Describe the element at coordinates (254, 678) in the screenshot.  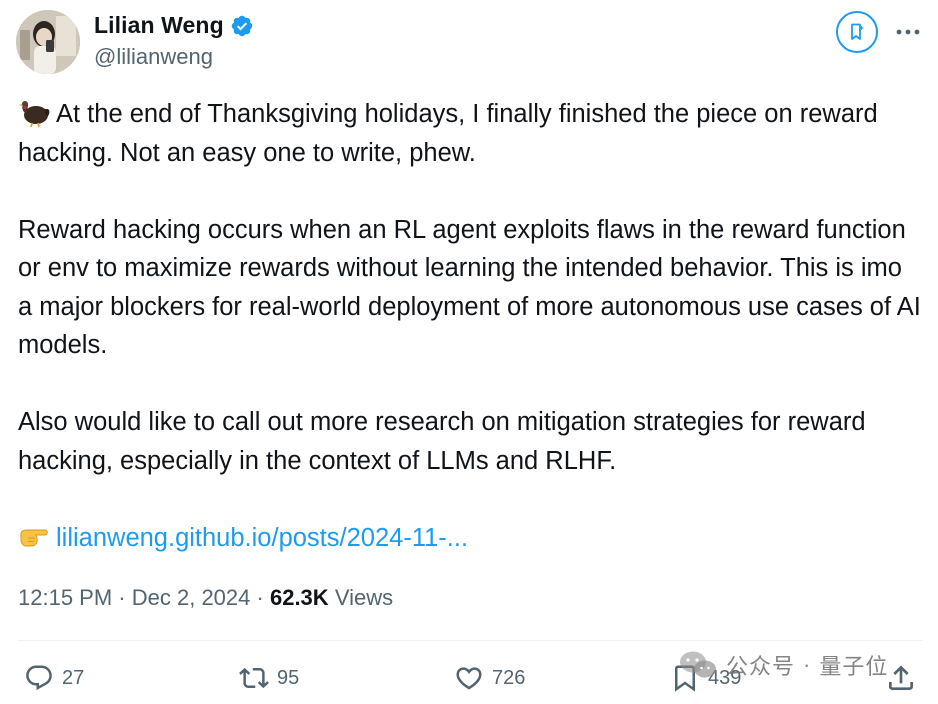
I see `repost-icon` at that location.